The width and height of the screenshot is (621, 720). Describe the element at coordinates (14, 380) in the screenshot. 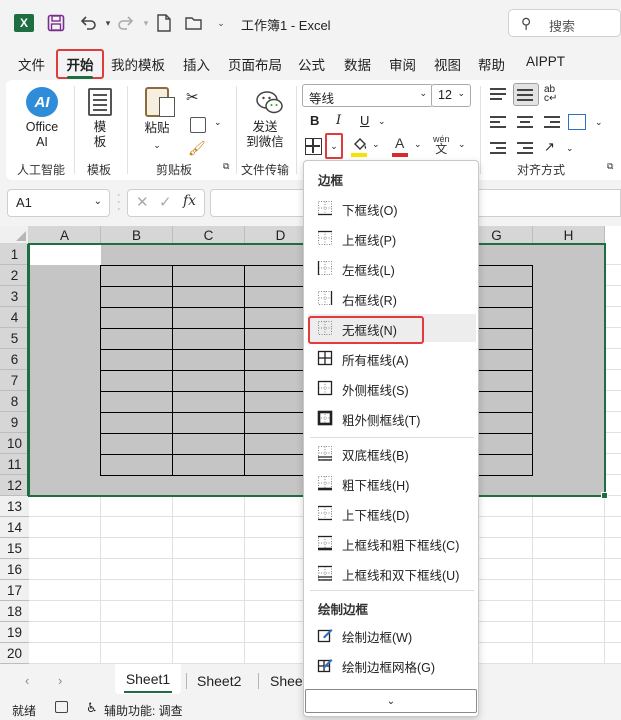

I see `row-header-7: 7` at that location.